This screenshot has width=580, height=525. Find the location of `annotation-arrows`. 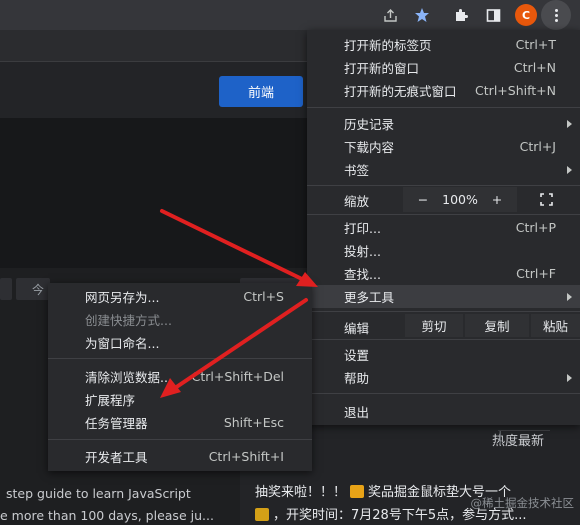

annotation-arrows is located at coordinates (239, 303).